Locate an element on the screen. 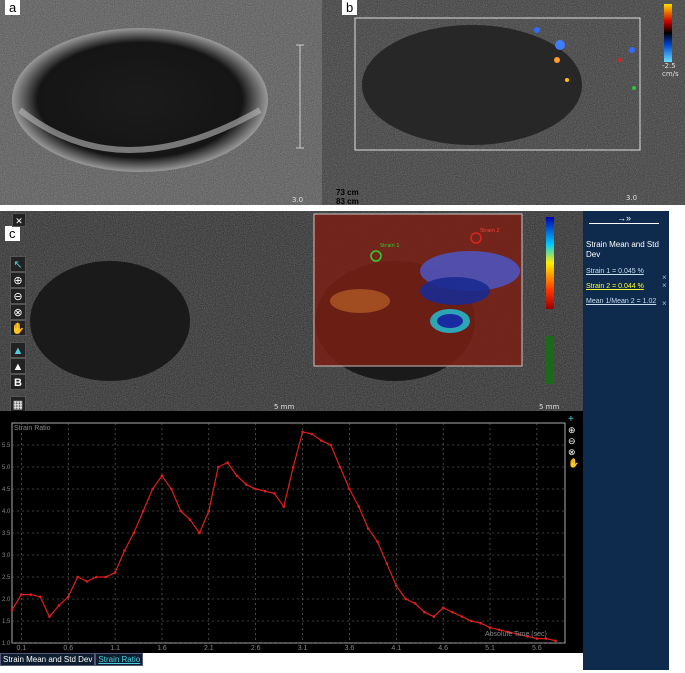 This screenshot has height=673, width=685. x-tick-label: 0.6 is located at coordinates (68, 648).